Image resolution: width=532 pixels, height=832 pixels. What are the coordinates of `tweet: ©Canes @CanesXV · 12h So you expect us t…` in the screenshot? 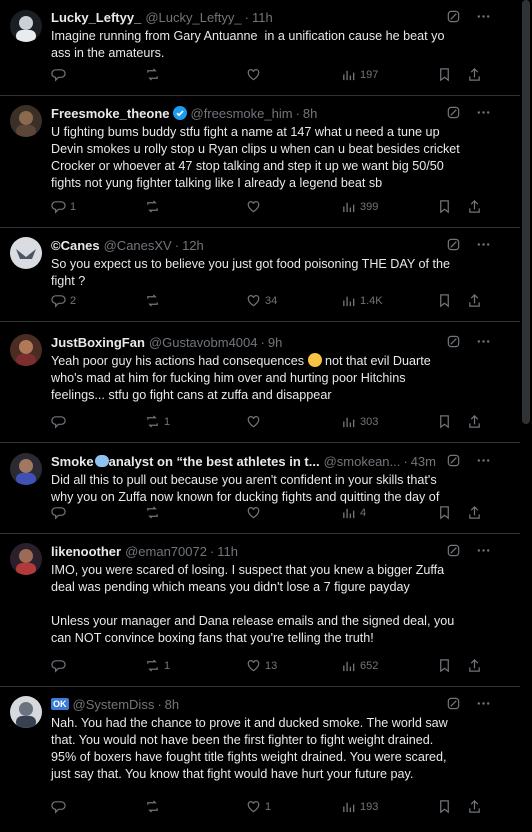 It's located at (260, 275).